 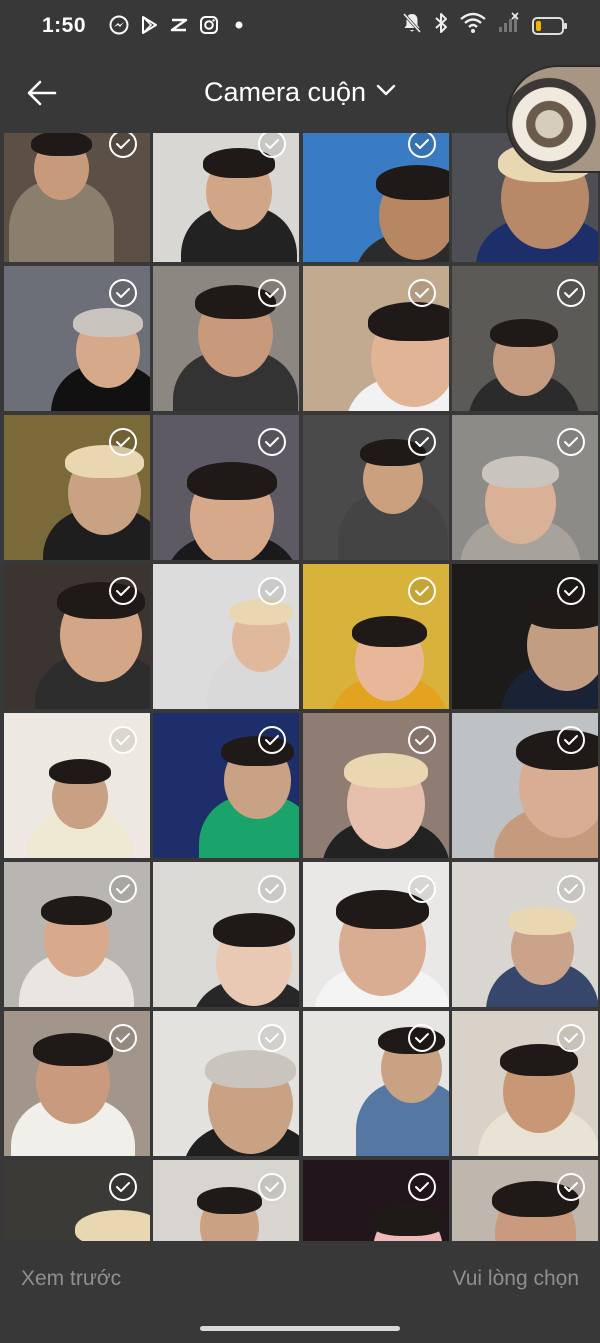 What do you see at coordinates (473, 25) in the screenshot?
I see `wifi-icon` at bounding box center [473, 25].